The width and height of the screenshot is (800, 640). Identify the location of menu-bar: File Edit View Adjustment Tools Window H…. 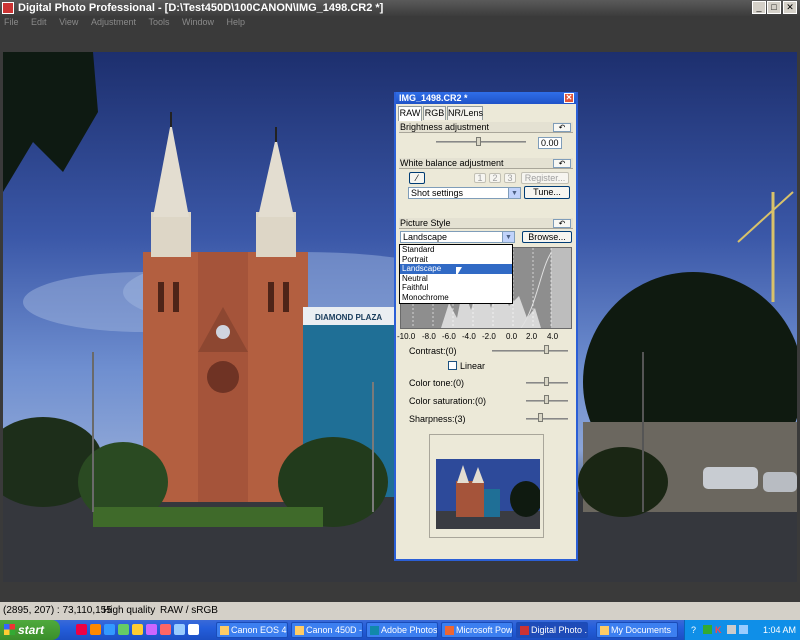
(400, 22).